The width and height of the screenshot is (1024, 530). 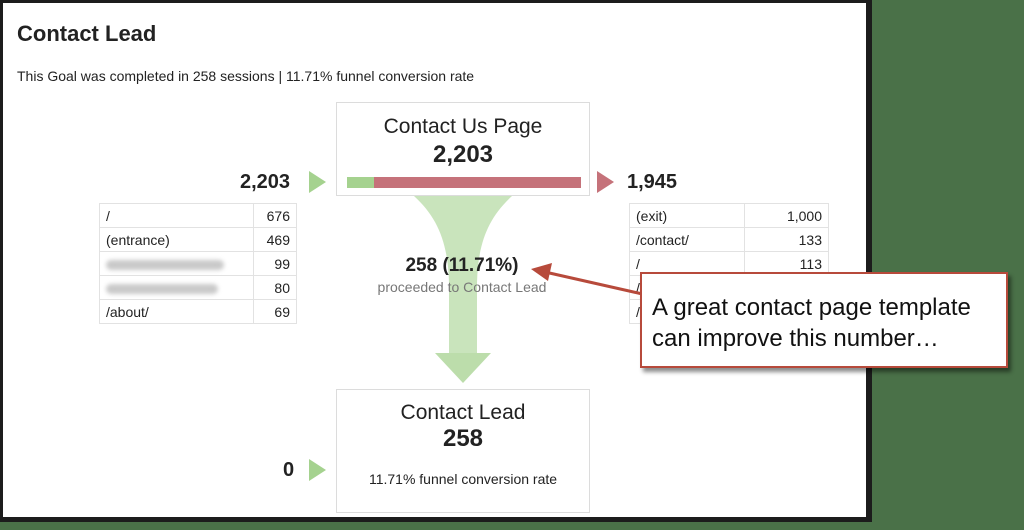 What do you see at coordinates (541, 272) in the screenshot?
I see `annotation-arrowhead-icon` at bounding box center [541, 272].